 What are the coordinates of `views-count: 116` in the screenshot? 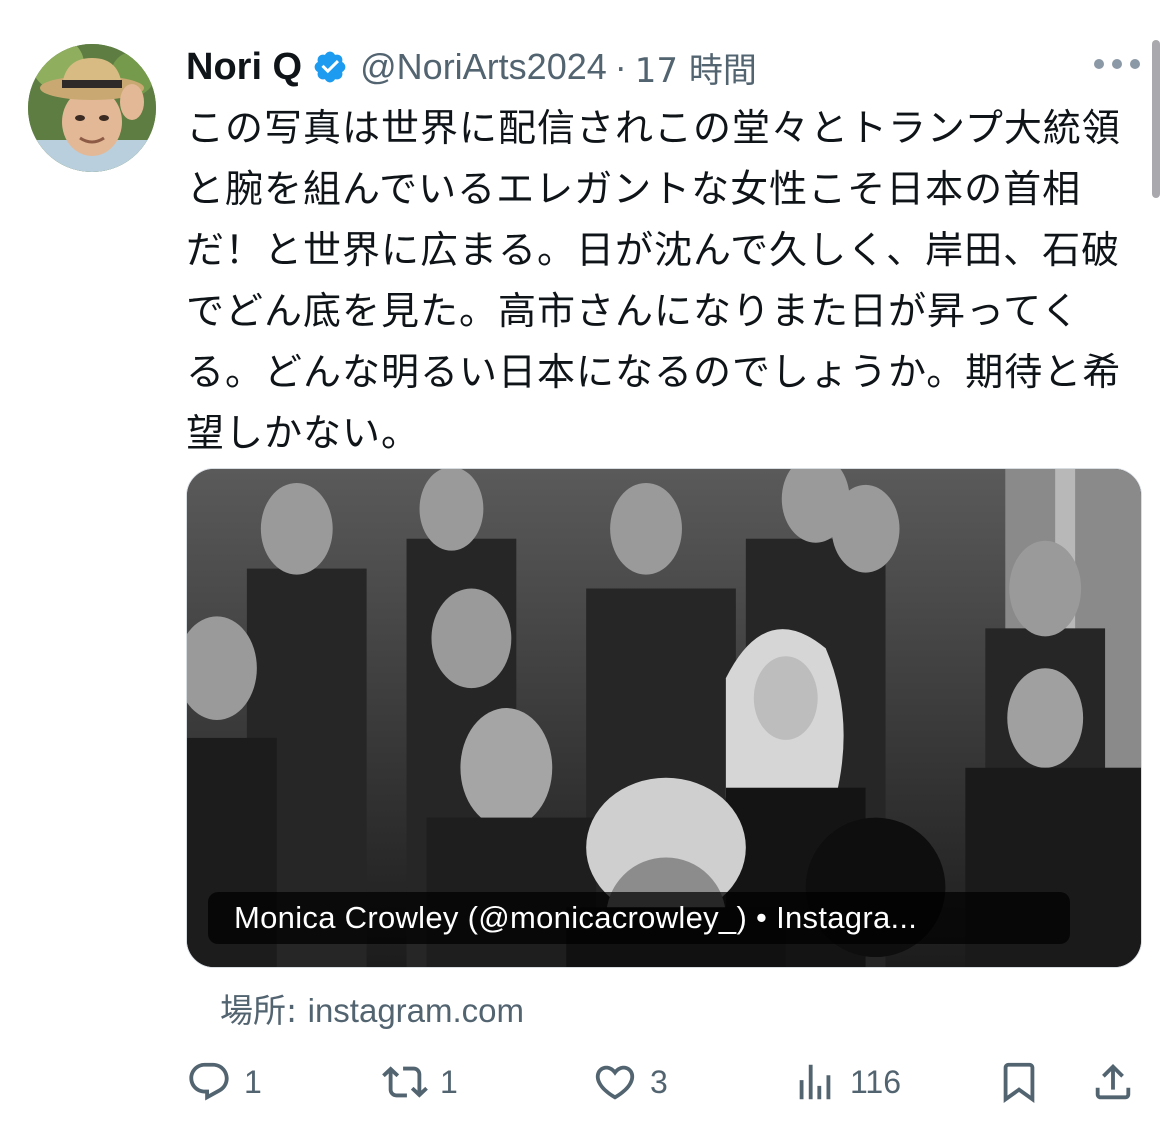 It's located at (876, 1081).